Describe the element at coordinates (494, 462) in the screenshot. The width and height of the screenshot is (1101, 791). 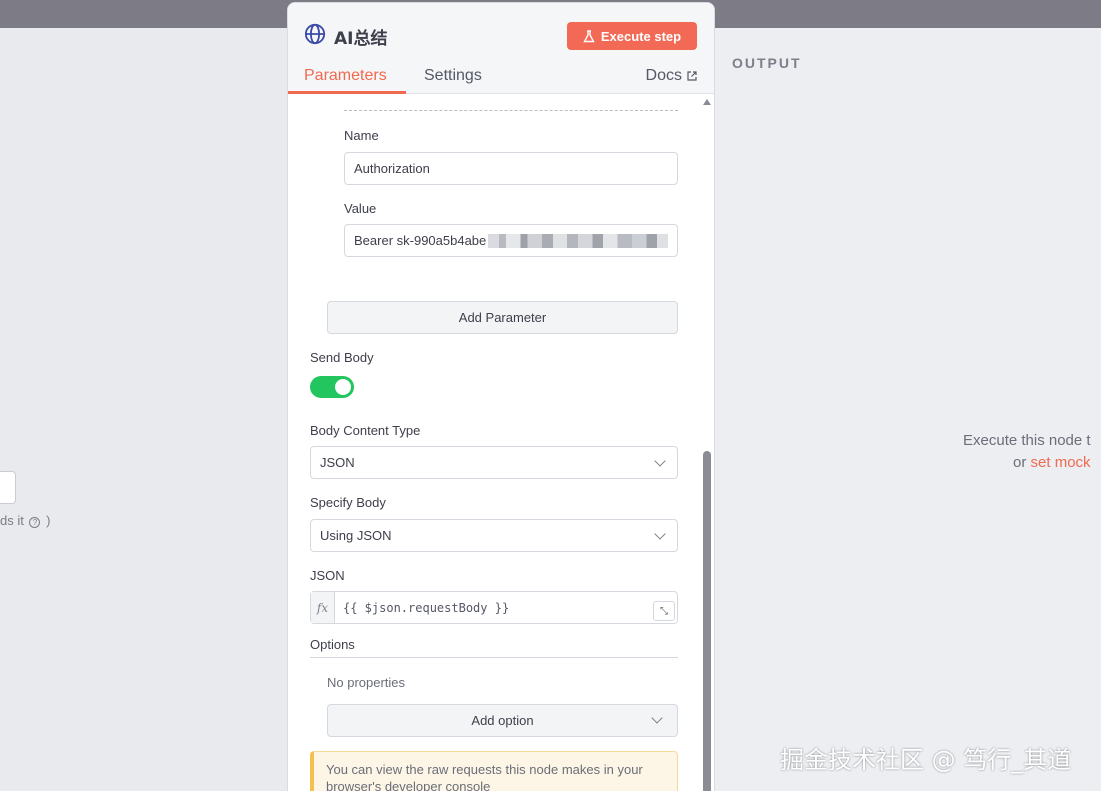
I see `body-content-type-select: JSON` at that location.